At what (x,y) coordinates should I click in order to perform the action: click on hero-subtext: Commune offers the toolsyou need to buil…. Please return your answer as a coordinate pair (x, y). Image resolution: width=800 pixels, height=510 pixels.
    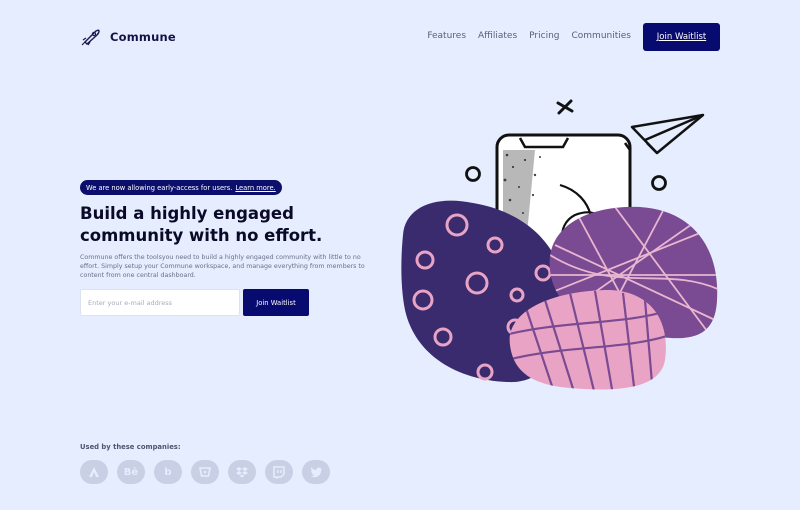
    Looking at the image, I should click on (222, 266).